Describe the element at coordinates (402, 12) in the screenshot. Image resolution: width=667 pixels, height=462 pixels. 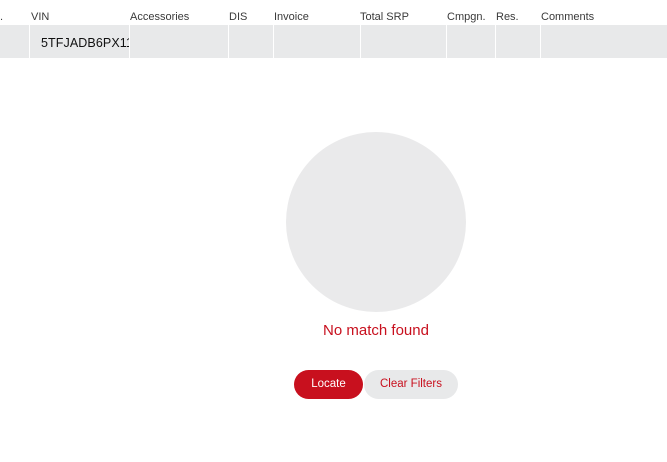
I see `column-header-total-srp: Total SRP` at that location.